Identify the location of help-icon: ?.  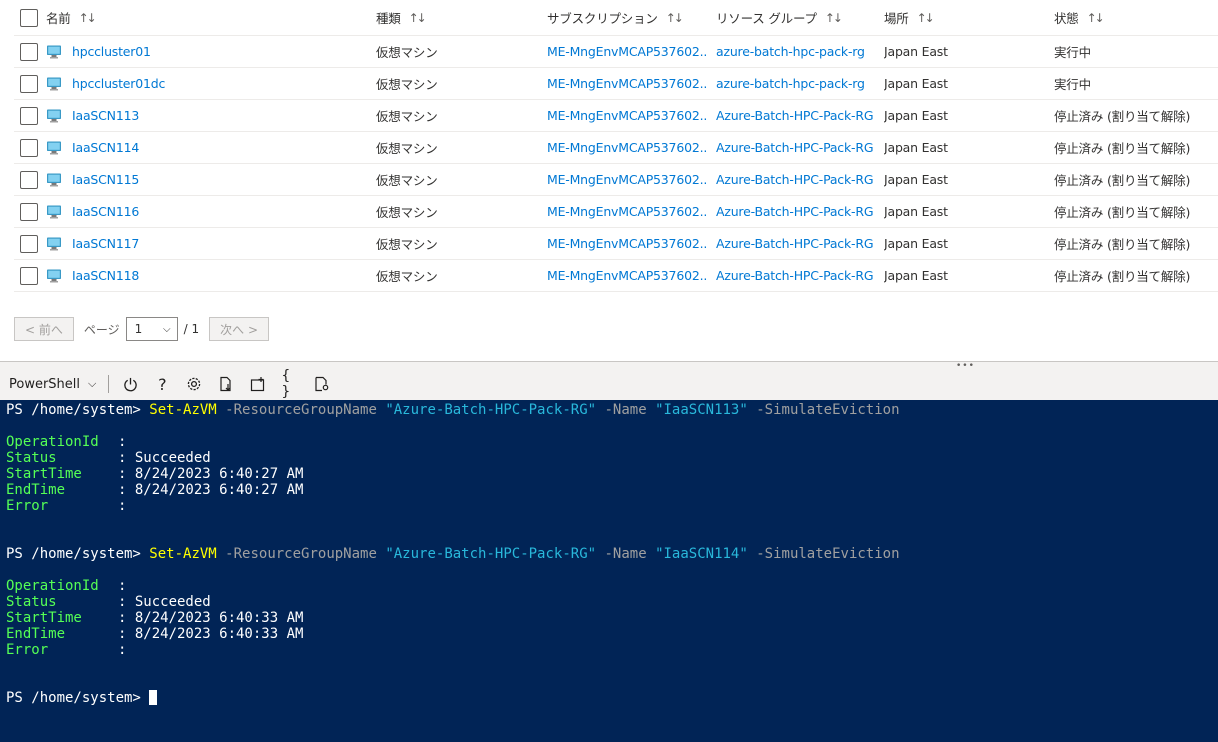
(162, 384).